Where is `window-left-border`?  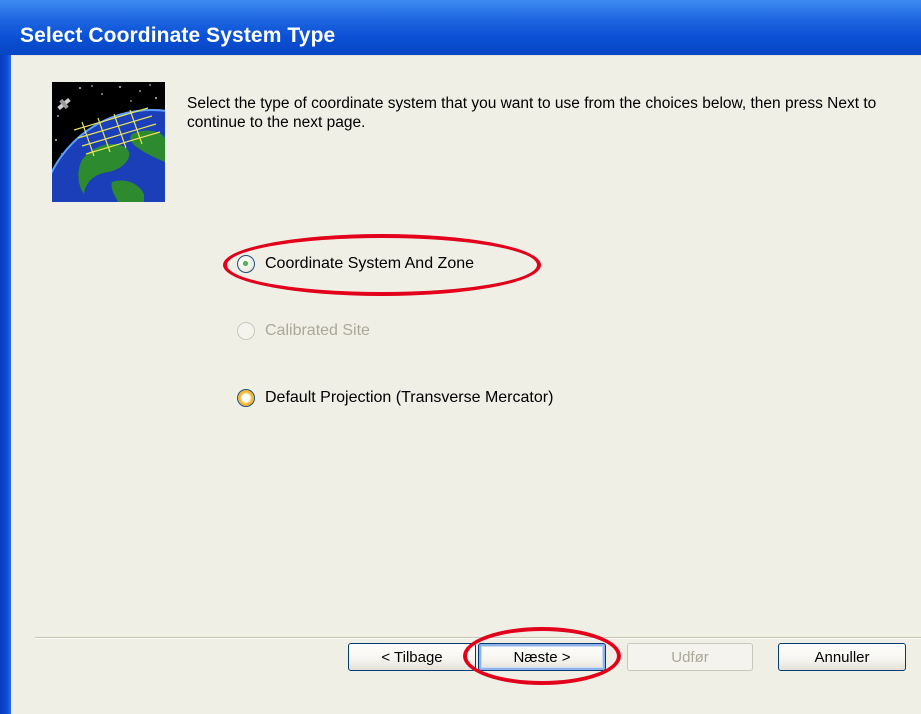
window-left-border is located at coordinates (5, 384).